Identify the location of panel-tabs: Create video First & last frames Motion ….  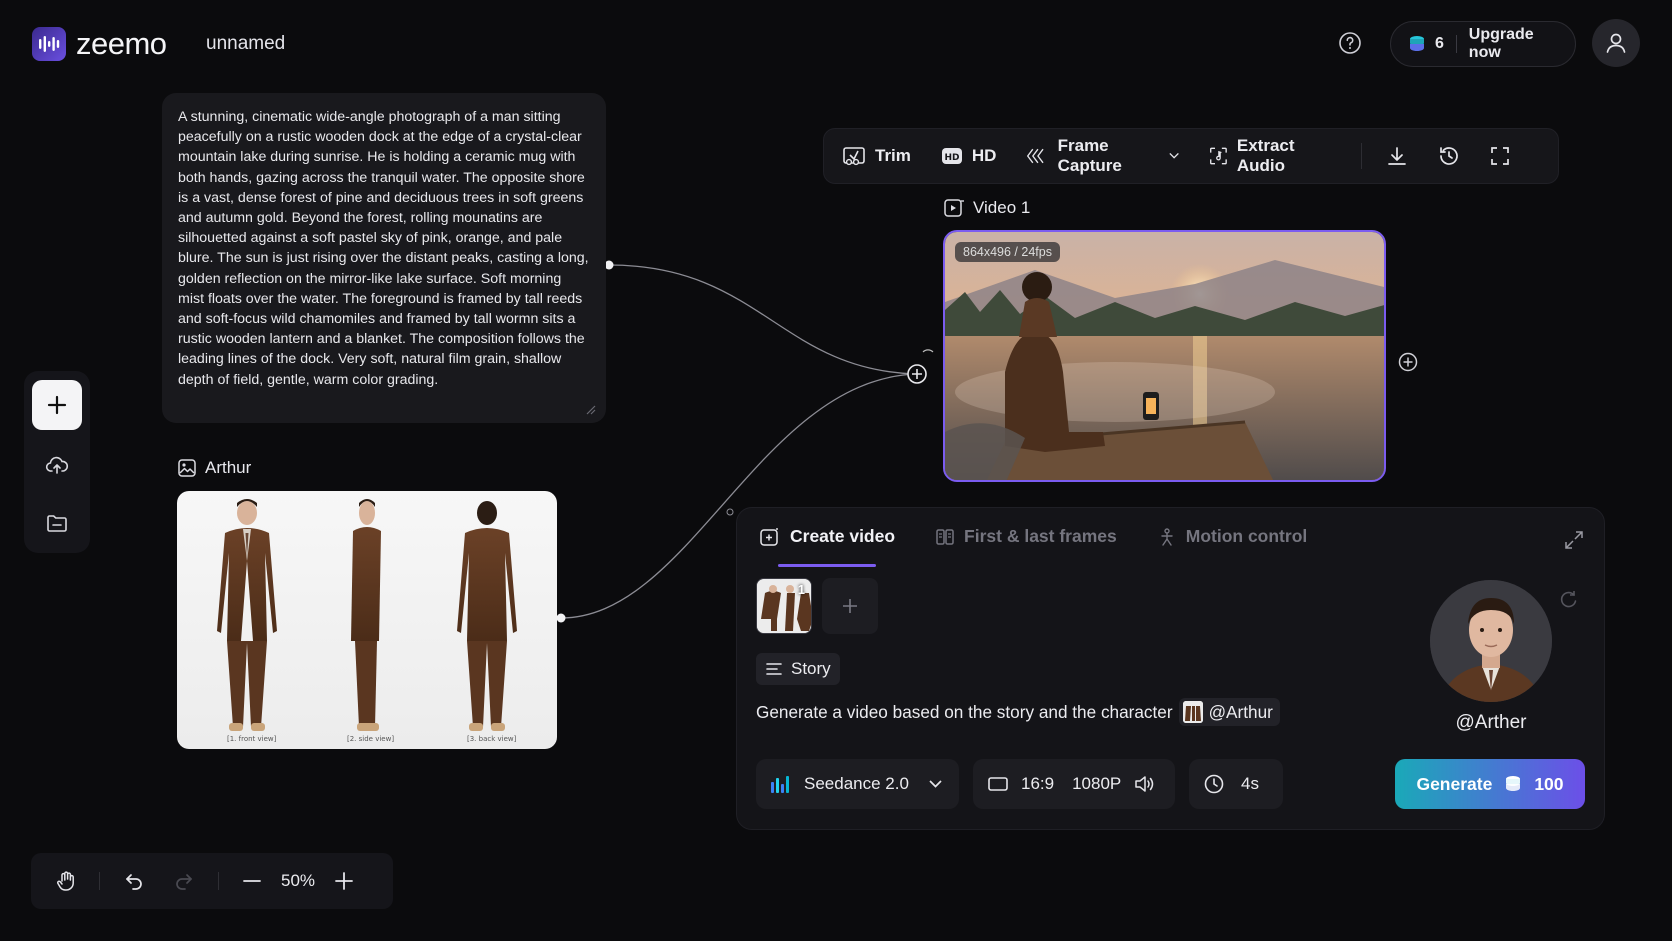
(1033, 536).